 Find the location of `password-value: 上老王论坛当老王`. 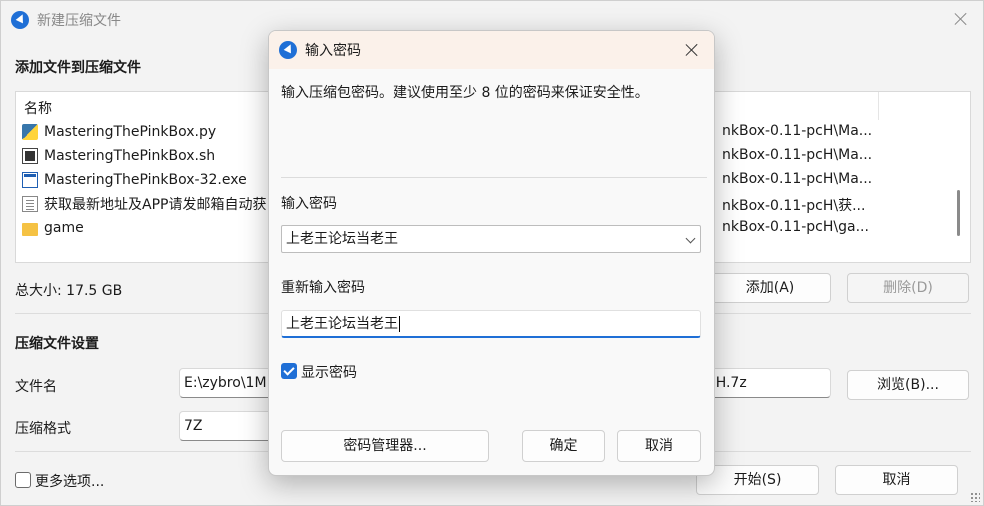

password-value: 上老王论坛当老王 is located at coordinates (342, 239).